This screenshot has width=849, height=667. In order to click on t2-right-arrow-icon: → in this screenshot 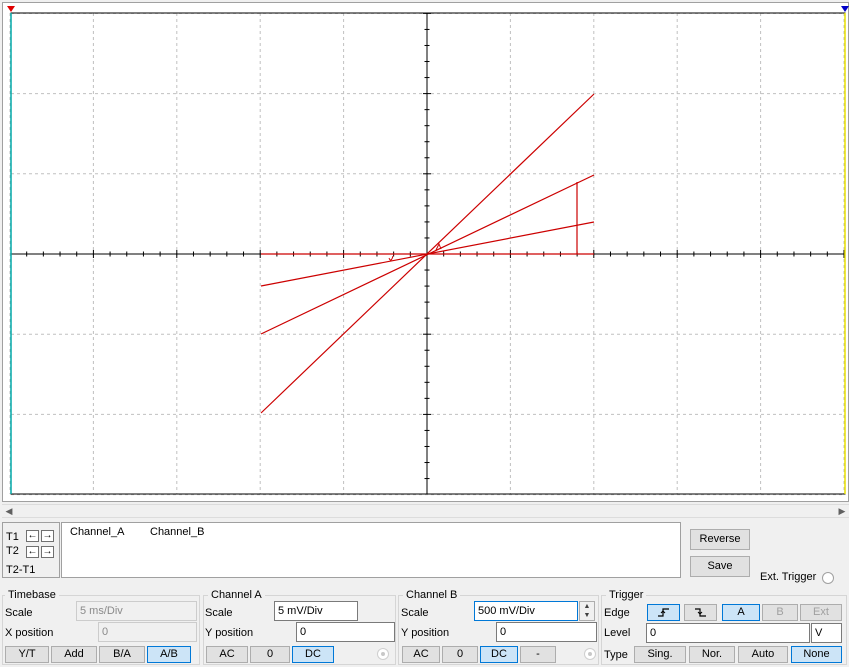, I will do `click(47, 552)`.